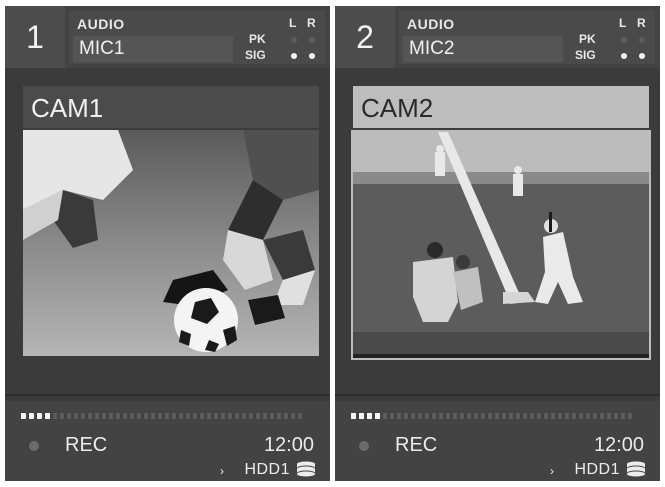  What do you see at coordinates (483, 49) in the screenshot?
I see `mic-source-selector: MIC2` at bounding box center [483, 49].